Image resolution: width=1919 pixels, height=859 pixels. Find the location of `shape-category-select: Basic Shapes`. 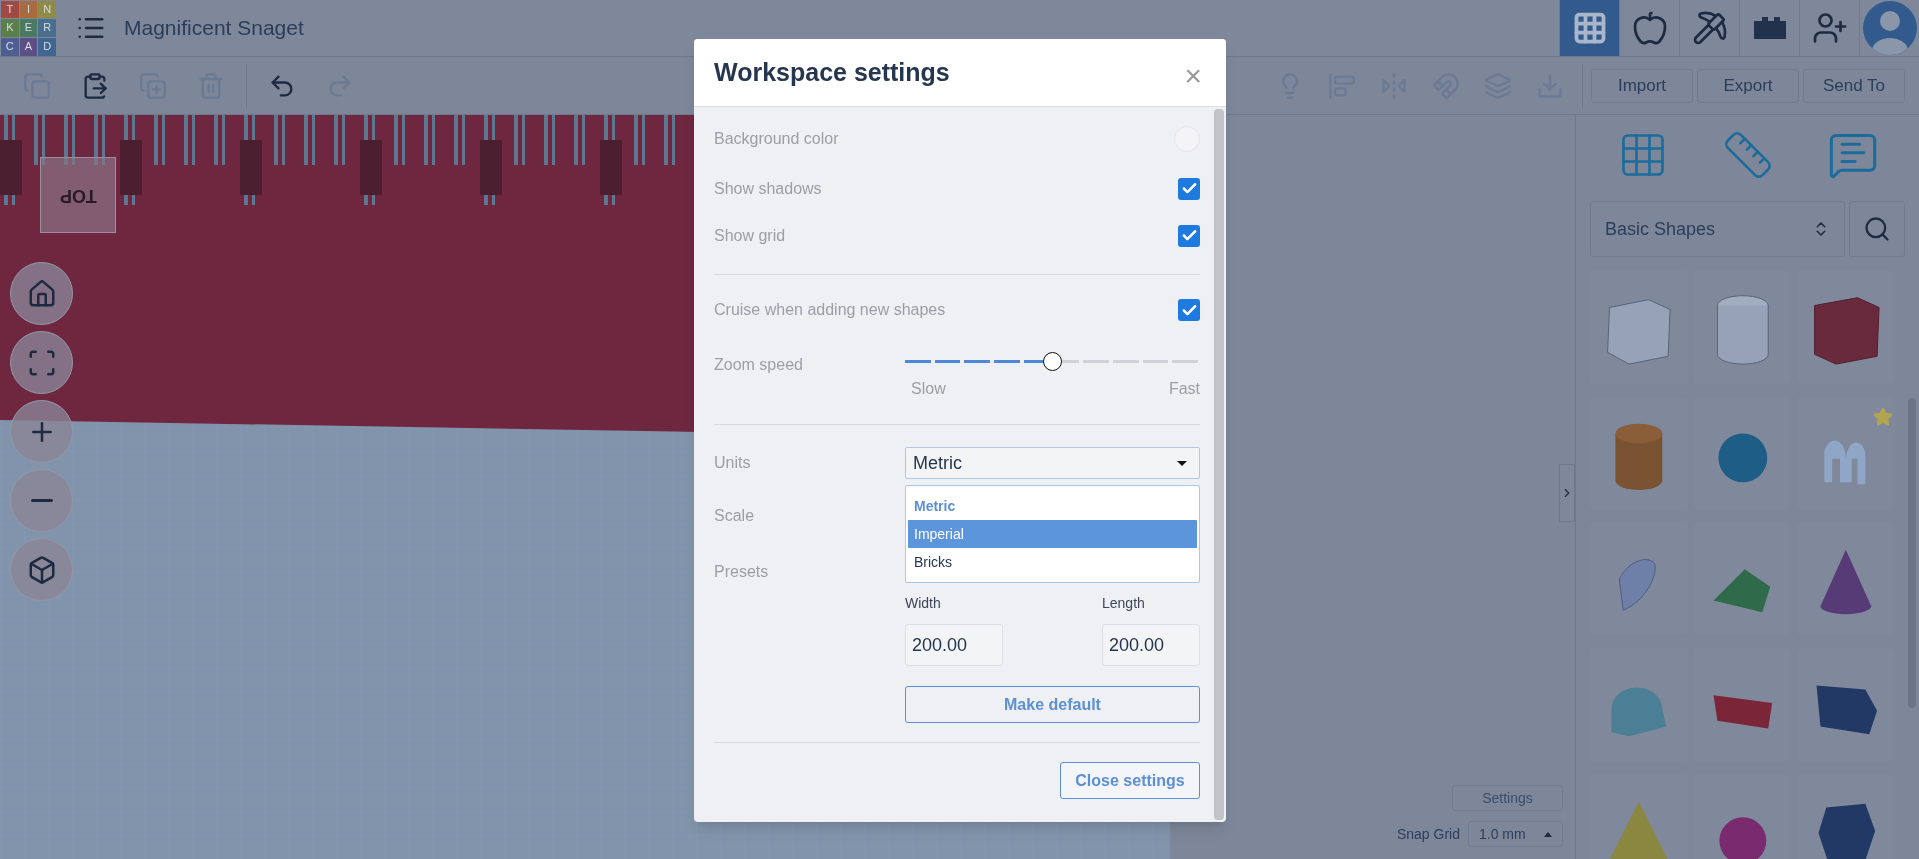

shape-category-select: Basic Shapes is located at coordinates (1717, 229).